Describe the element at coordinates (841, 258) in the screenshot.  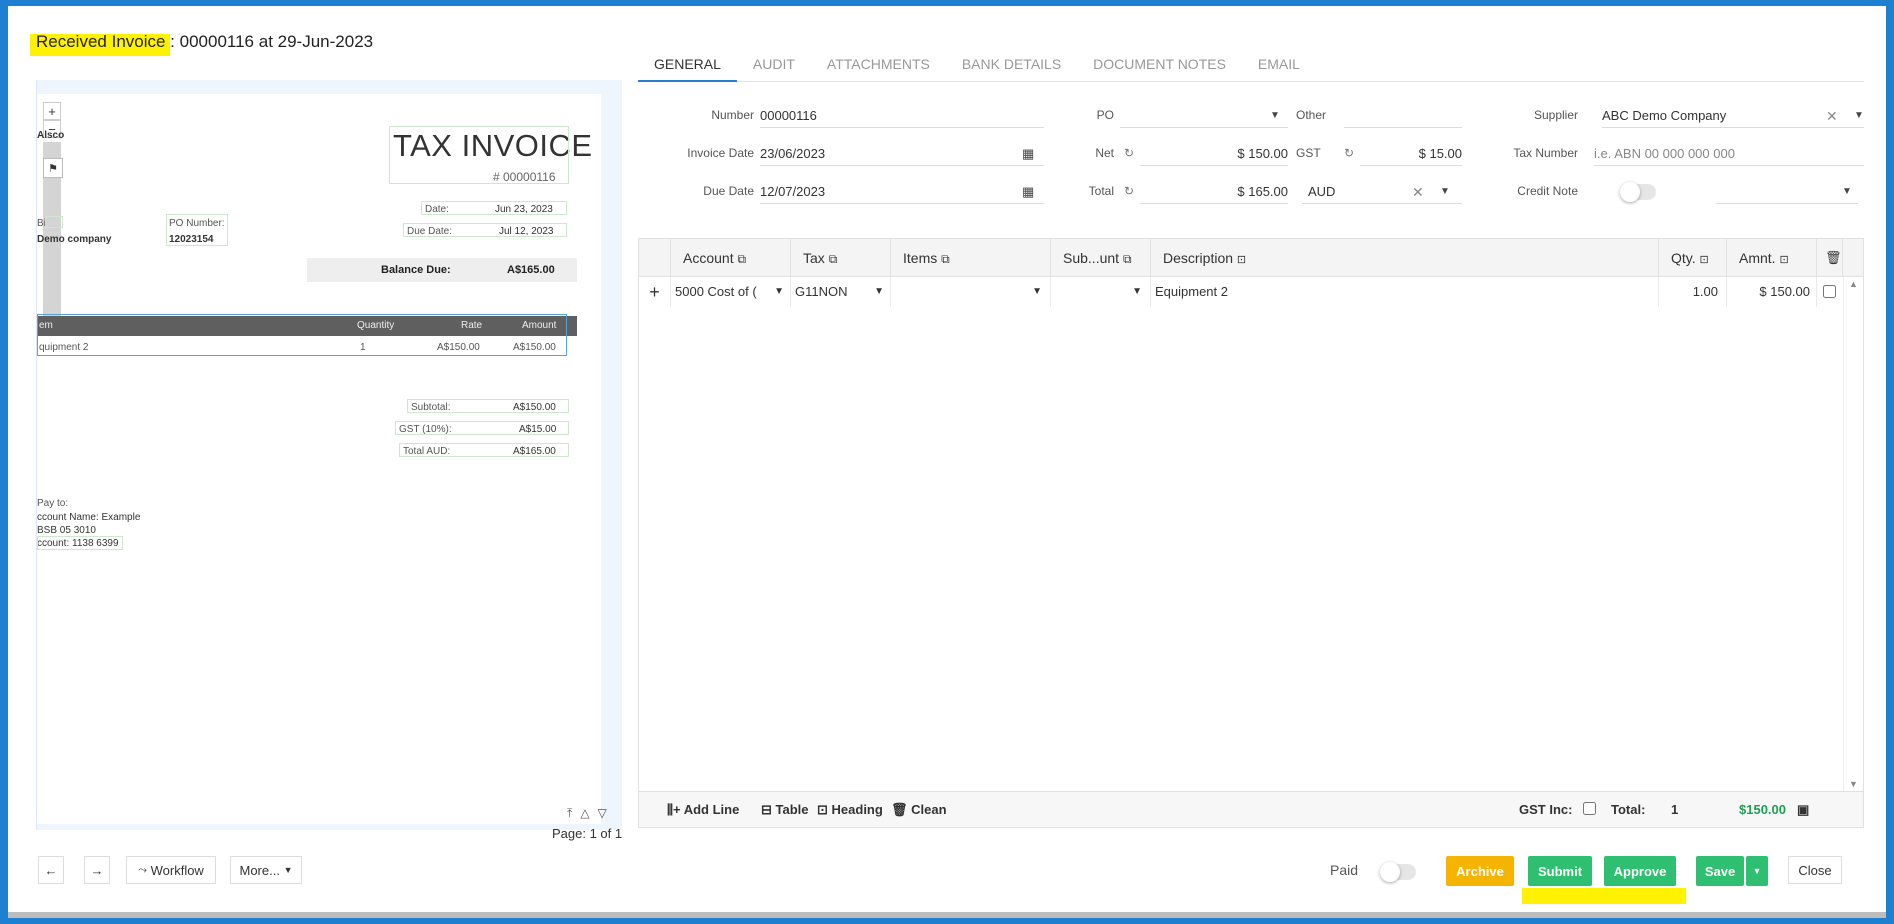
I see `grid-header-tax: Tax ⧉` at that location.